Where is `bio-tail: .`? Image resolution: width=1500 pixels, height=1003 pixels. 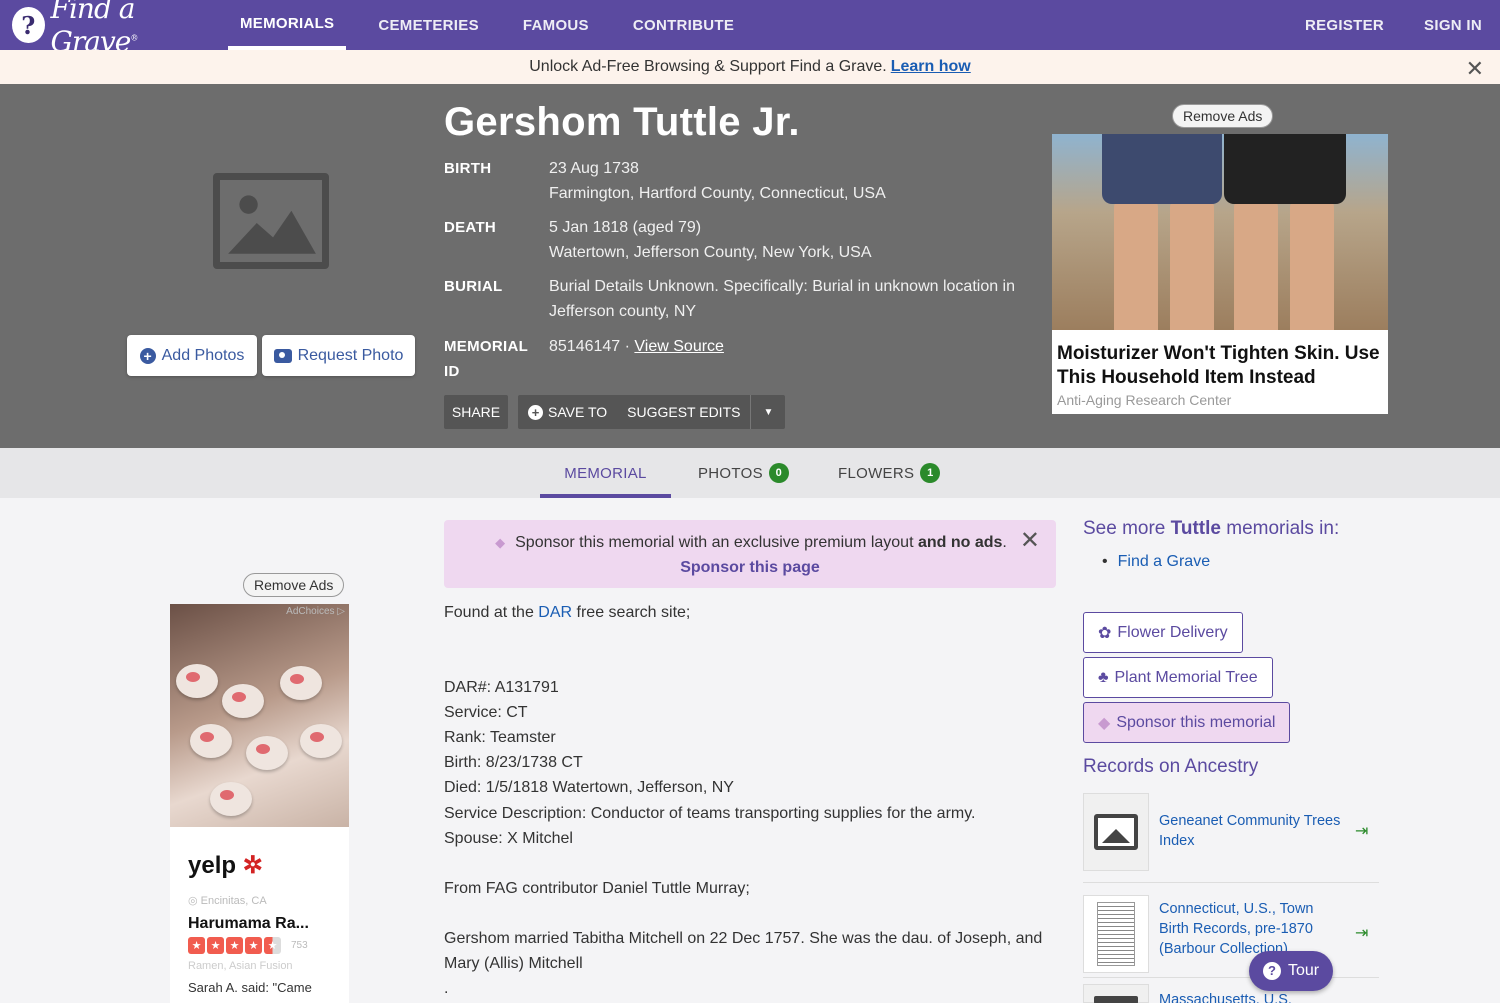
bio-tail: . is located at coordinates (446, 989).